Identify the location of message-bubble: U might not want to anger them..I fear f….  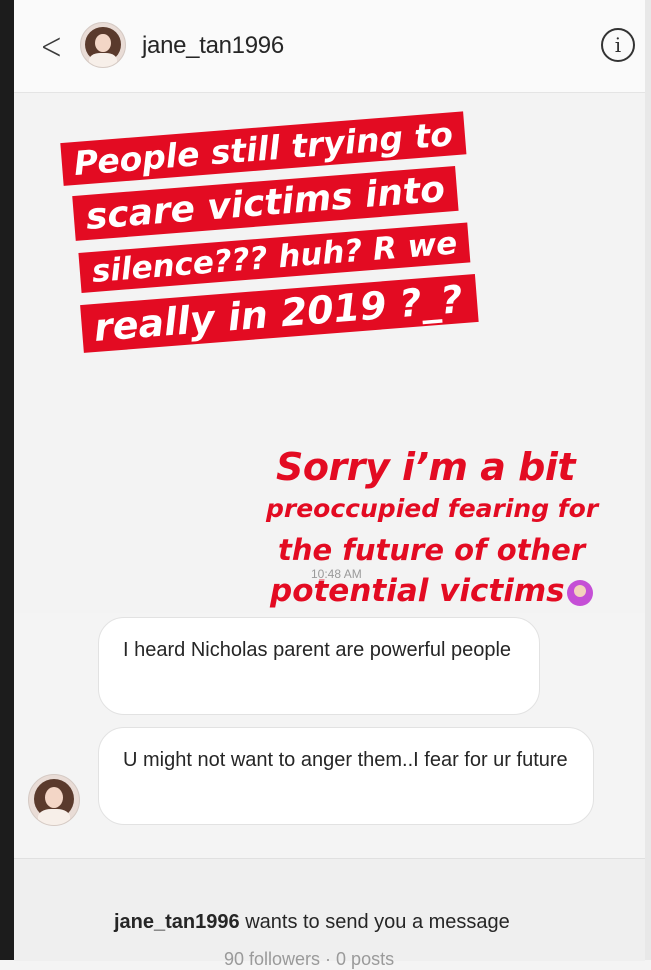
(346, 776).